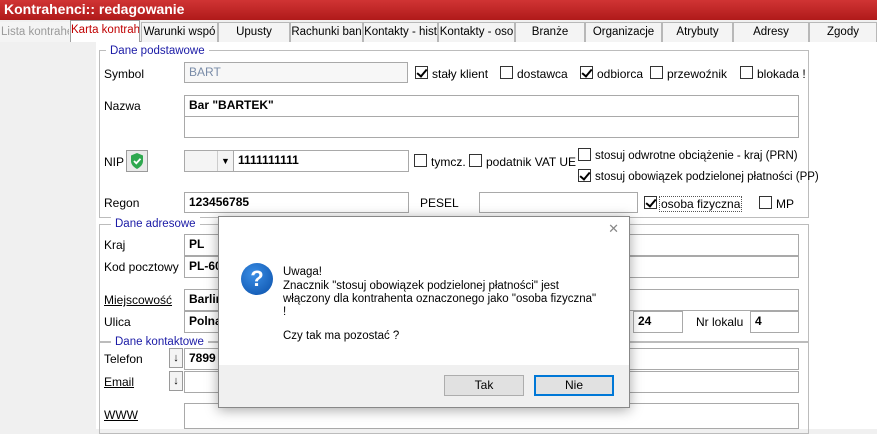 The height and width of the screenshot is (434, 877). What do you see at coordinates (105, 31) in the screenshot?
I see `tab-karta-kontrahenta: Karta kontrahe` at bounding box center [105, 31].